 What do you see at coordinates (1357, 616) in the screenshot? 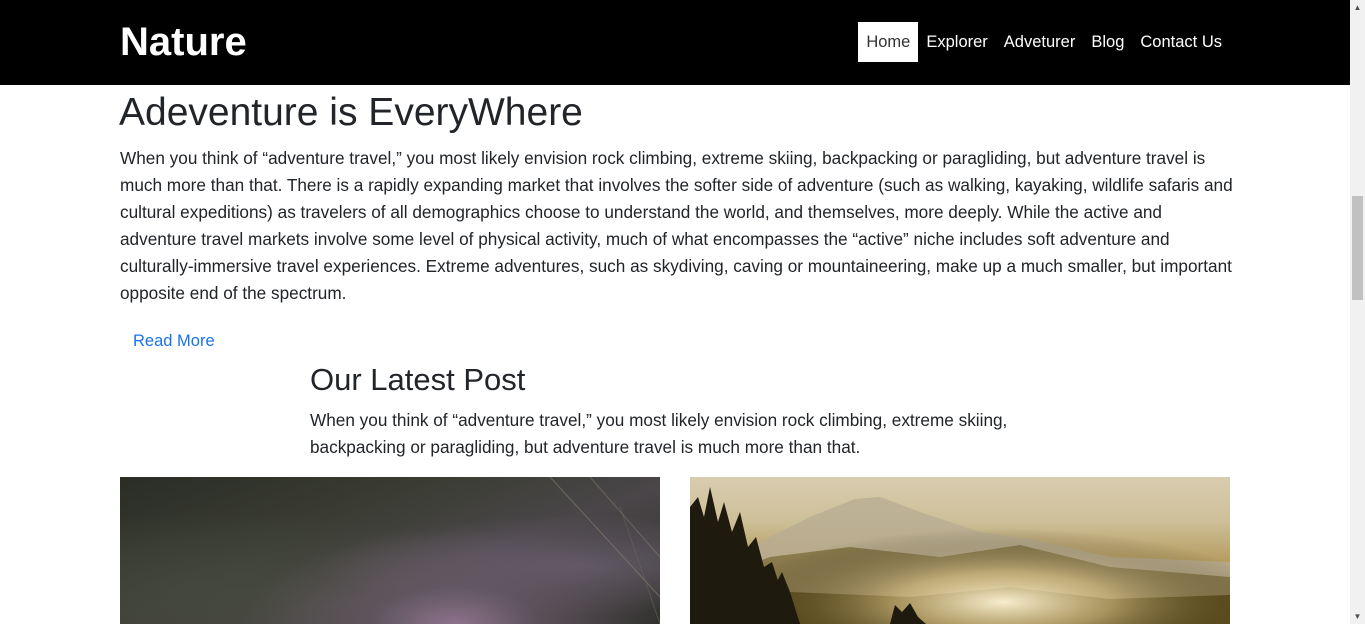
I see `scroll-down-icon: ▼` at bounding box center [1357, 616].